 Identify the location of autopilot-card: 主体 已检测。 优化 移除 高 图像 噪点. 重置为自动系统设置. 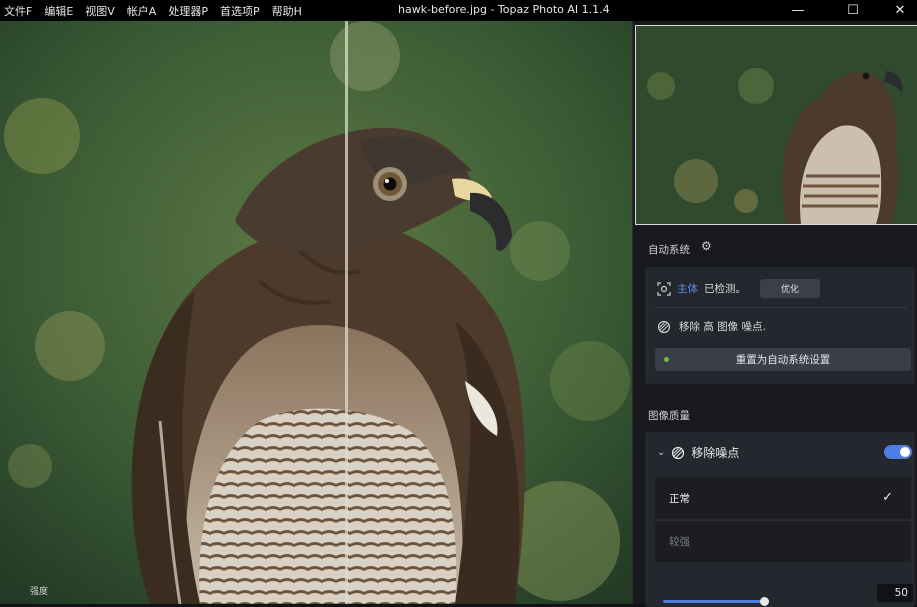
(780, 325).